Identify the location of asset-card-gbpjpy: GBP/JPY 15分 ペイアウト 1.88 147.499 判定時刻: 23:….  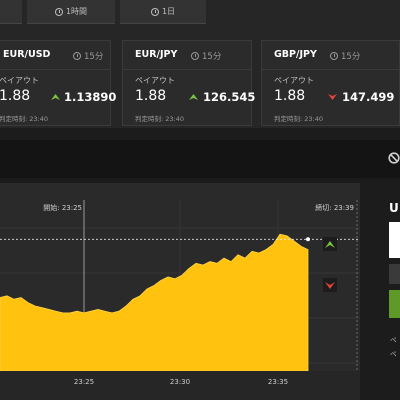
(330, 83).